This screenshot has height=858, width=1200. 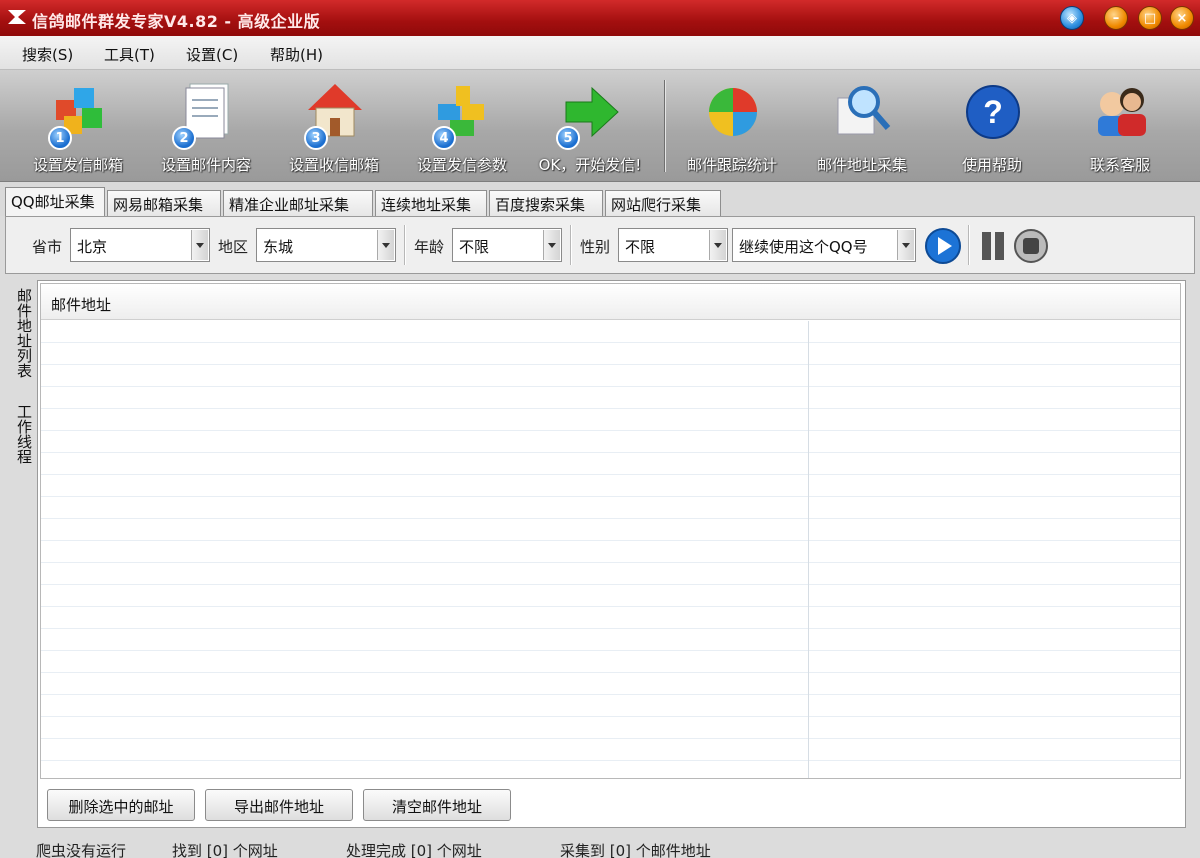 What do you see at coordinates (212, 54) in the screenshot?
I see `menu-settings: 设置(C)` at bounding box center [212, 54].